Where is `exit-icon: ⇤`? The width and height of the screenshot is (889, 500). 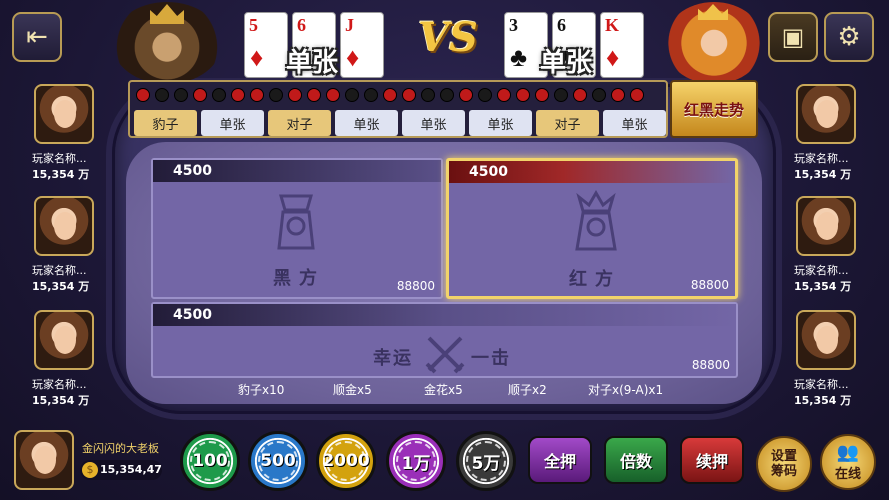 exit-icon: ⇤ is located at coordinates (37, 37).